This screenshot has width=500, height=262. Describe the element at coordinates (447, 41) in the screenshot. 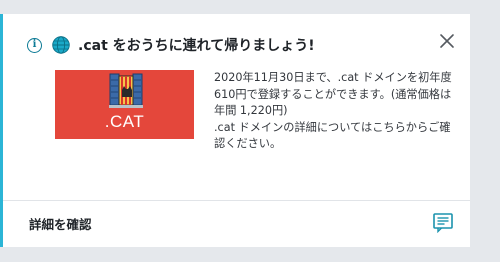

I see `close-icon` at that location.